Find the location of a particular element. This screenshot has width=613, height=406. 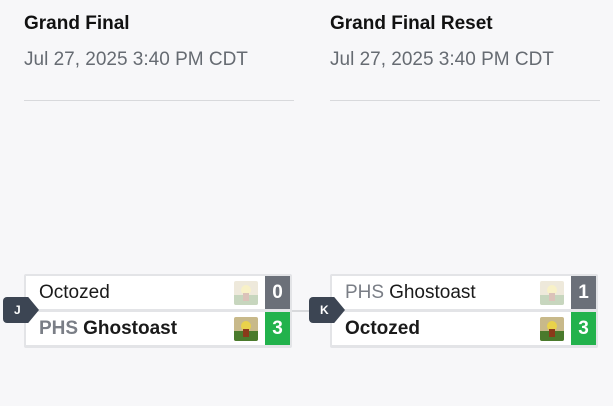

round-title: Grand Final Reset is located at coordinates (411, 23).